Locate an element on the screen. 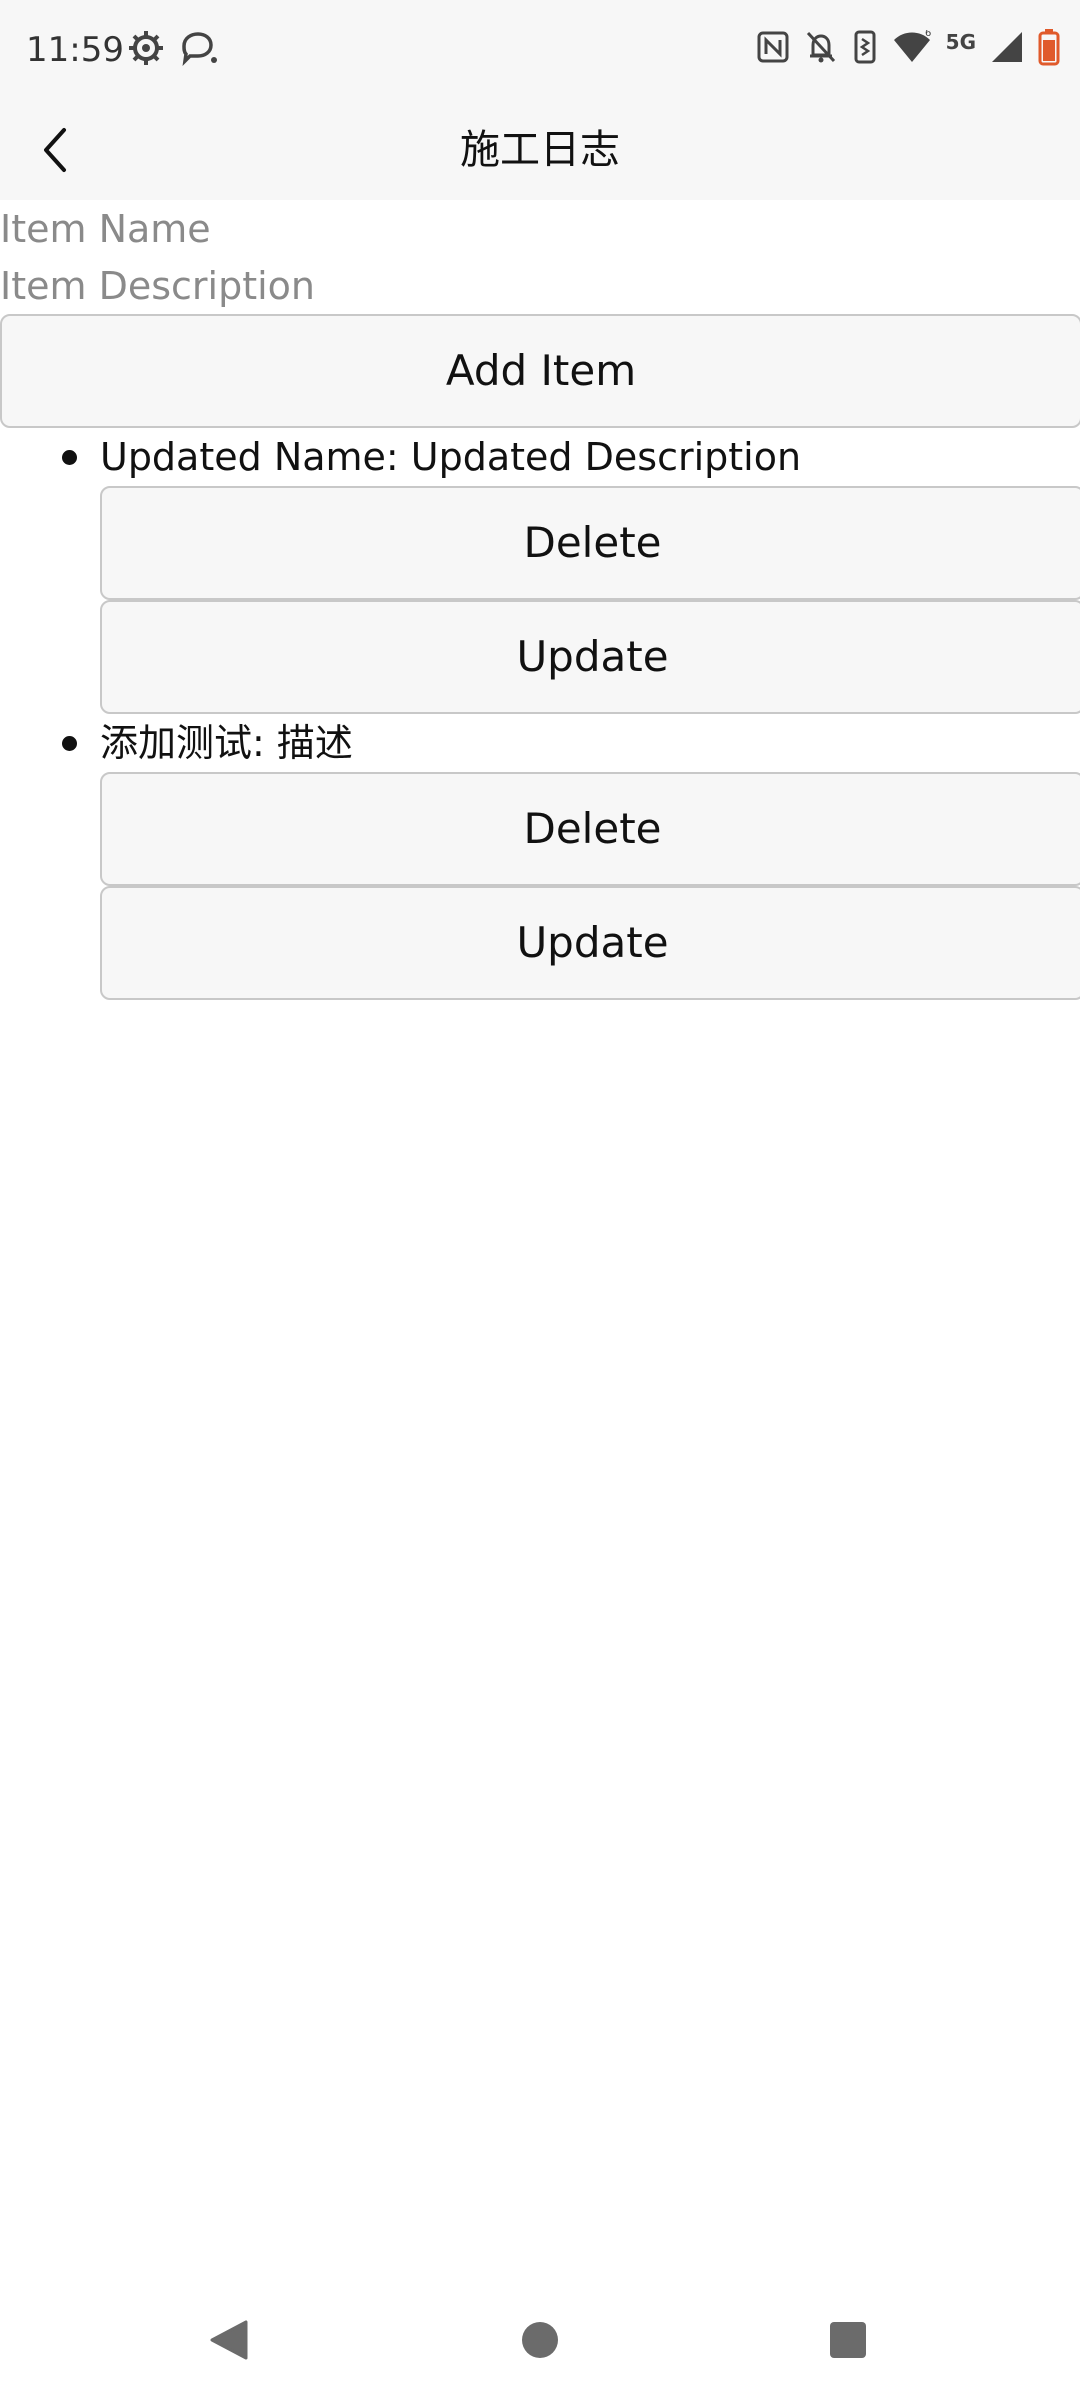  app-bar: 施工日志 is located at coordinates (540, 150).